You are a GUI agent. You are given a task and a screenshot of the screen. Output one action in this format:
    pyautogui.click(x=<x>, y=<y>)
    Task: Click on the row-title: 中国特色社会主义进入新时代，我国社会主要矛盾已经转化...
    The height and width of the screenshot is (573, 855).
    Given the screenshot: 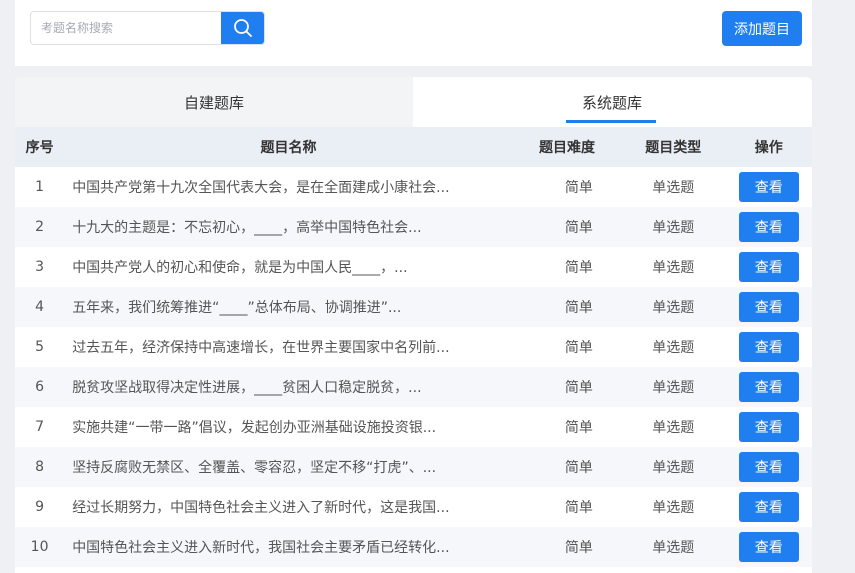 What is the action you would take?
    pyautogui.click(x=261, y=548)
    